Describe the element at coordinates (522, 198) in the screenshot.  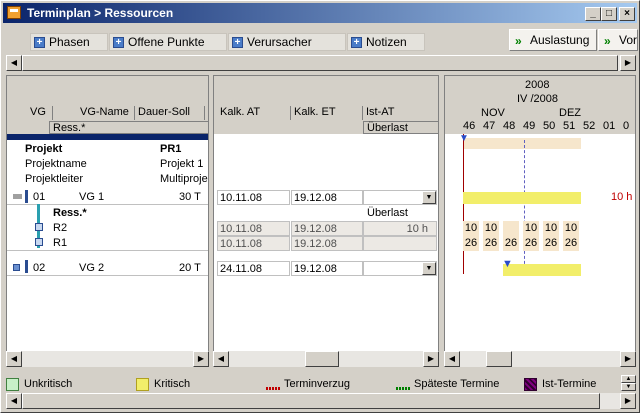
I see `vg1-bar` at that location.